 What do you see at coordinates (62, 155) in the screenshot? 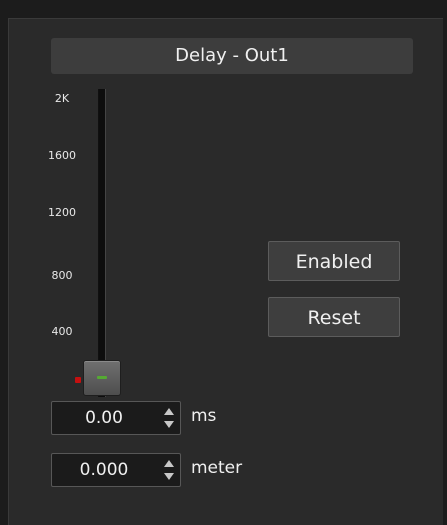
I see `scale-label-1600: 1600` at bounding box center [62, 155].